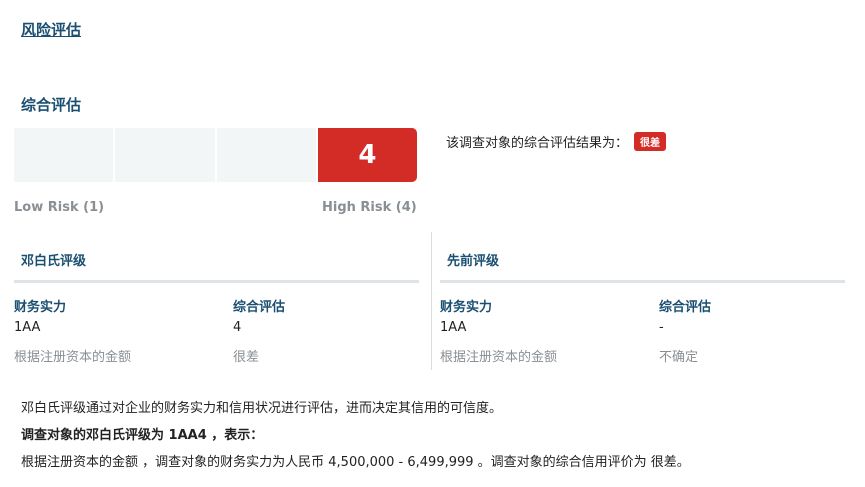 Image resolution: width=865 pixels, height=487 pixels. I want to click on dnb-rating-title: 邓白氏评级, so click(54, 261).